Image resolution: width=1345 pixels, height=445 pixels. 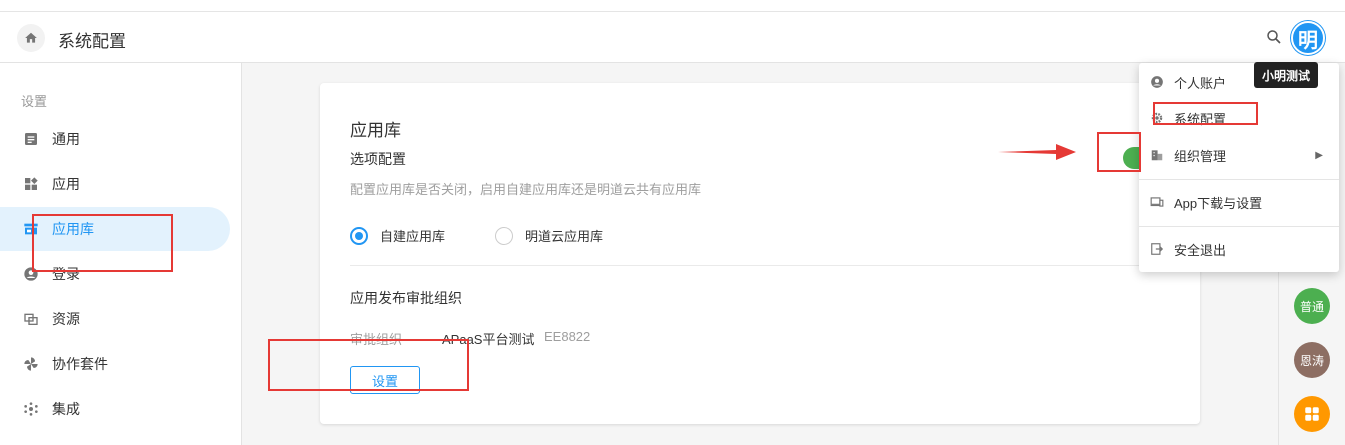 I want to click on option-config-title: 选项配置, so click(x=378, y=159).